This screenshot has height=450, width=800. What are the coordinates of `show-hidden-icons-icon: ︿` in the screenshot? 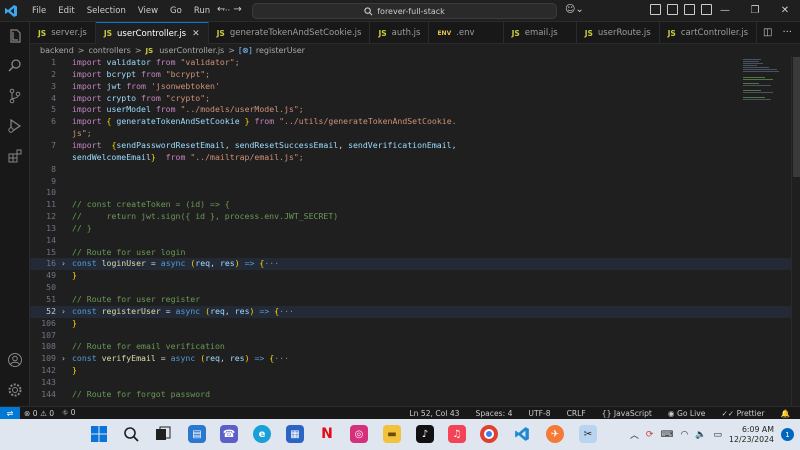 It's located at (634, 434).